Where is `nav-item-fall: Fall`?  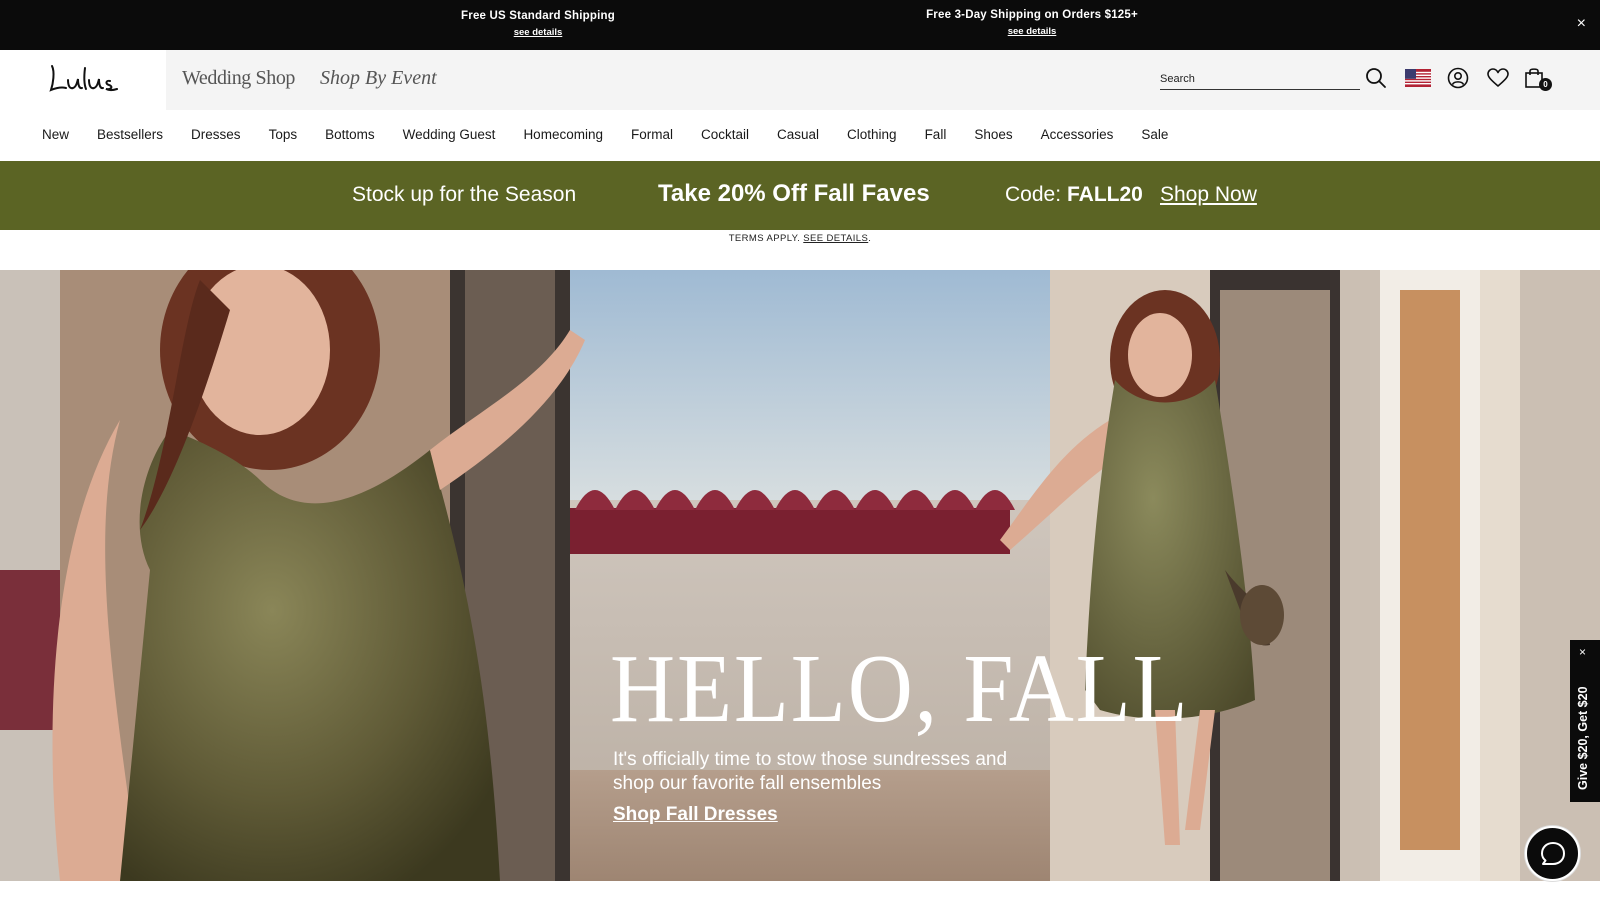 nav-item-fall: Fall is located at coordinates (936, 134).